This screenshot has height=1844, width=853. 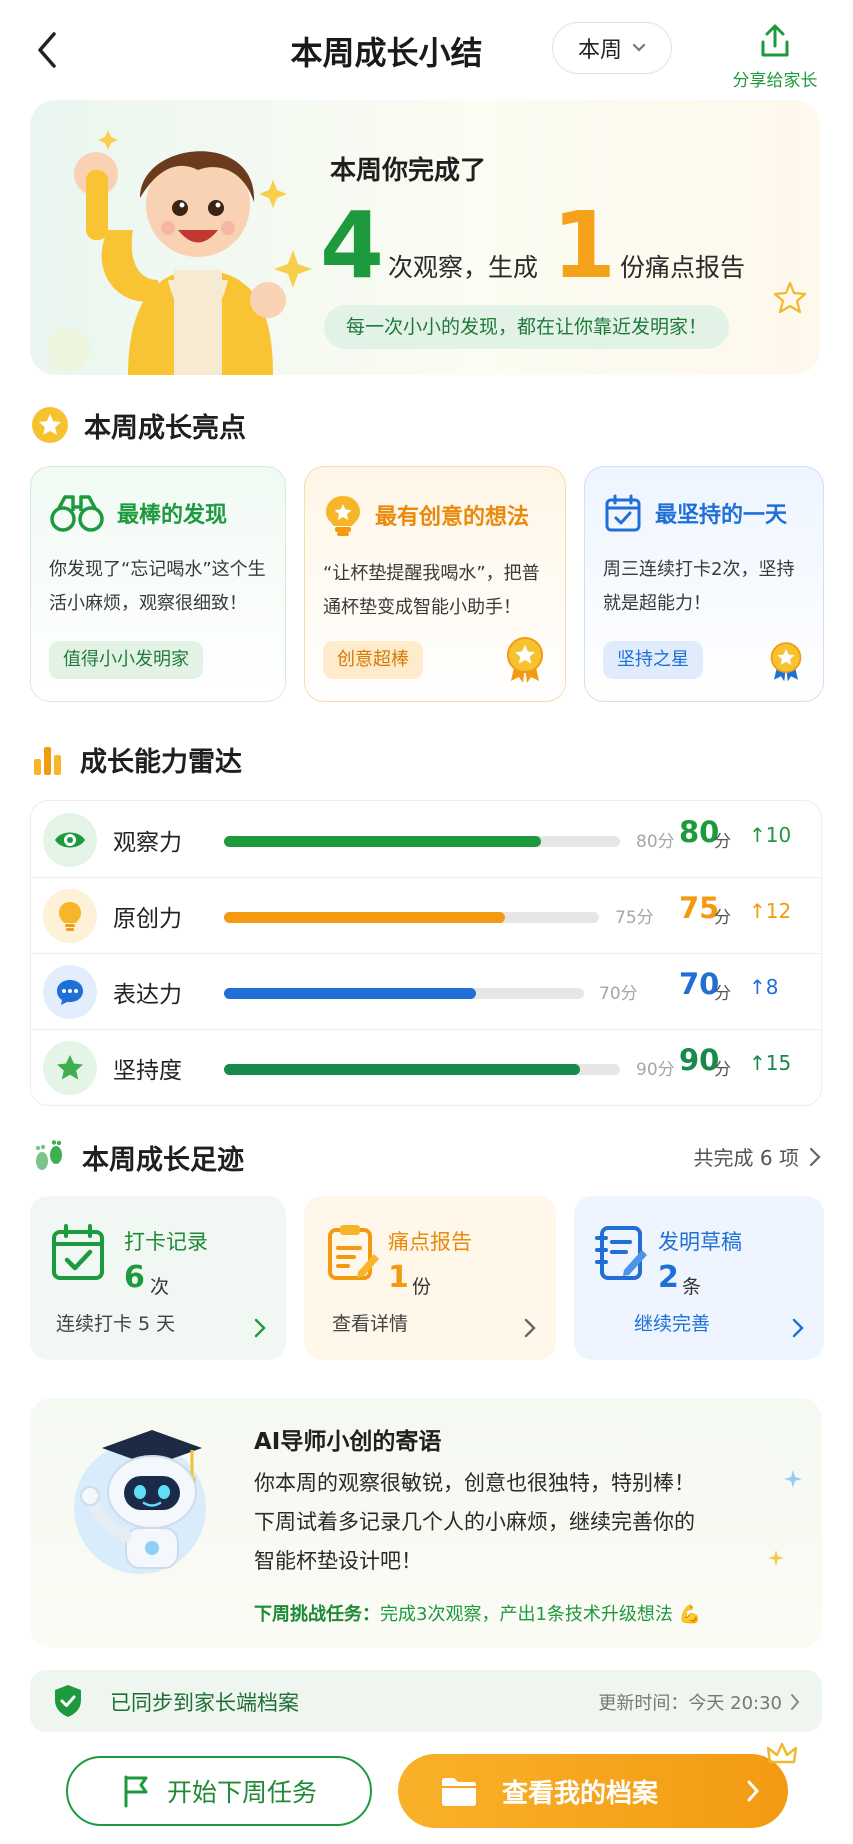 What do you see at coordinates (692, 1287) in the screenshot?
I see `footprint-unit: 条` at bounding box center [692, 1287].